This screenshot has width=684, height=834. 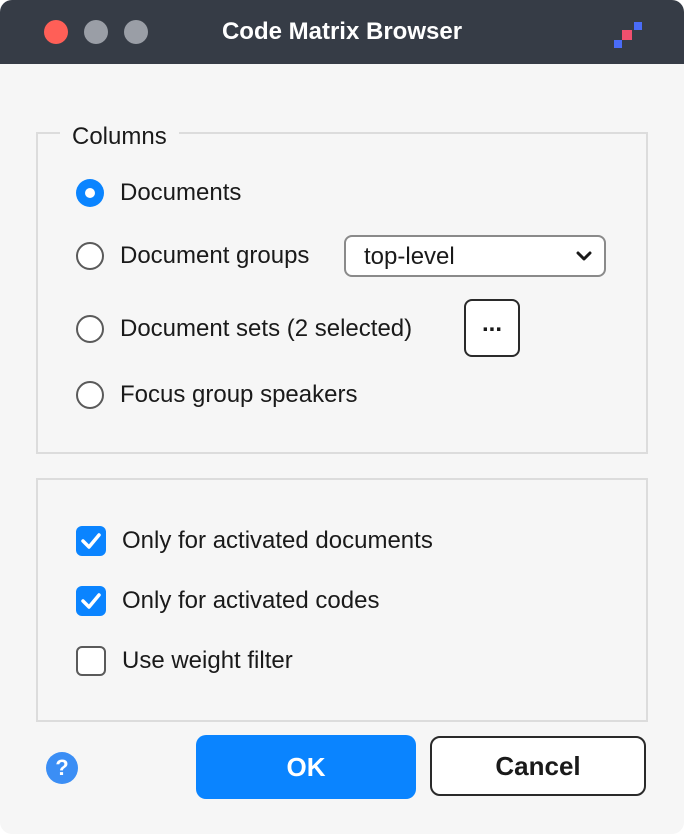 I want to click on radio-documents: Documents, so click(x=158, y=193).